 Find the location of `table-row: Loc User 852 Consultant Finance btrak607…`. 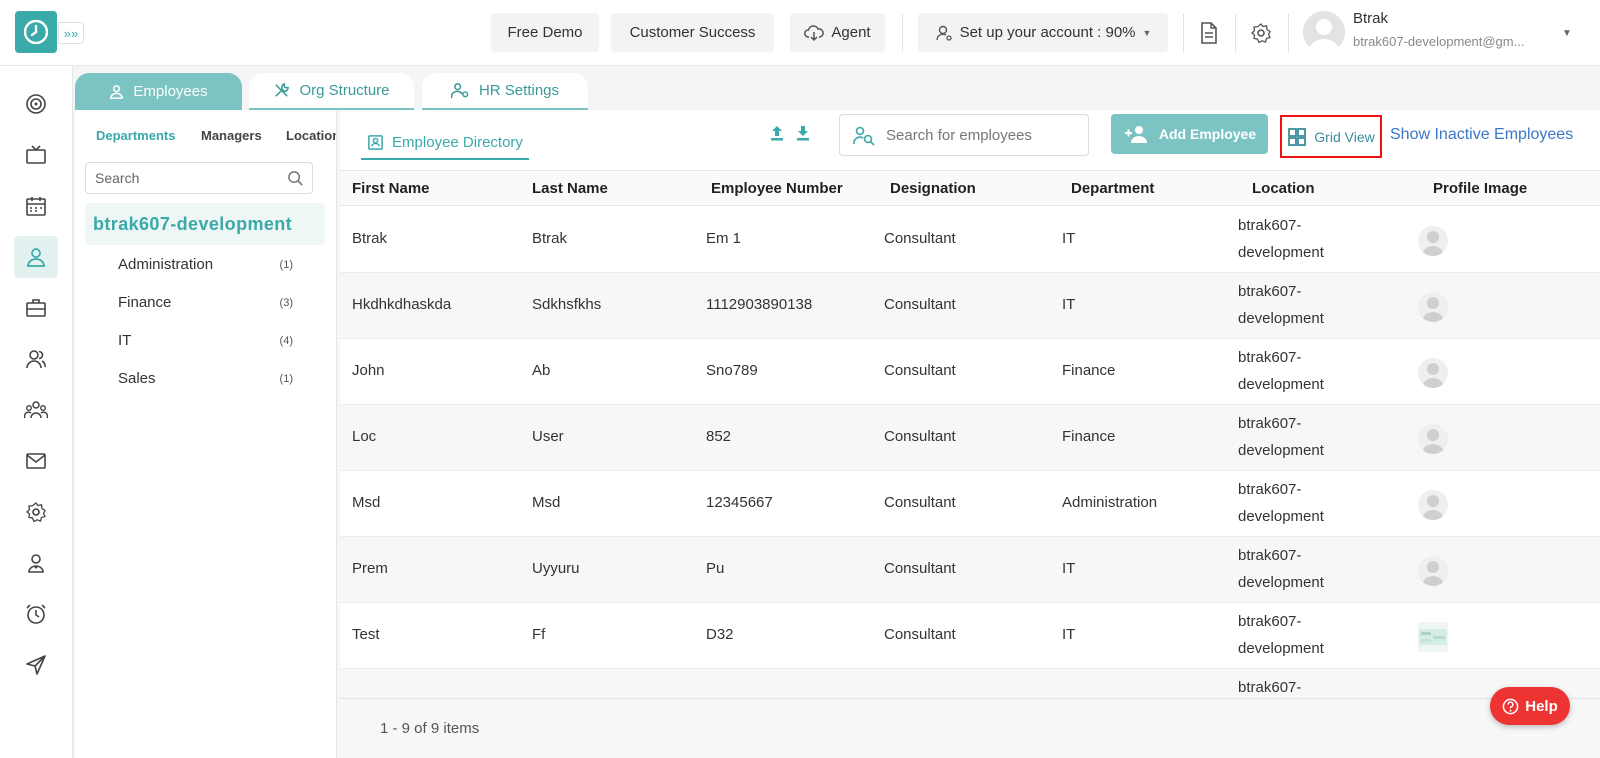

table-row: Loc User 852 Consultant Finance btrak607… is located at coordinates (970, 438).